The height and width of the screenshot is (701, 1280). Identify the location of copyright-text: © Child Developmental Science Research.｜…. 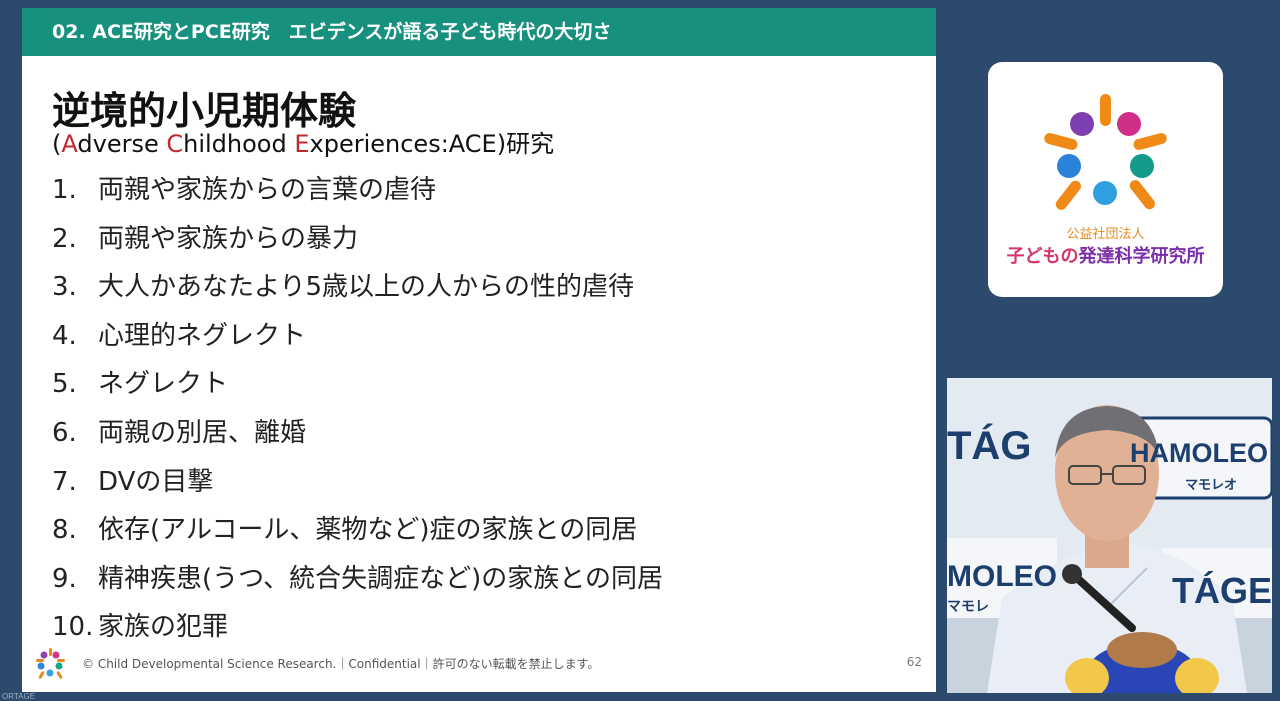
(341, 664).